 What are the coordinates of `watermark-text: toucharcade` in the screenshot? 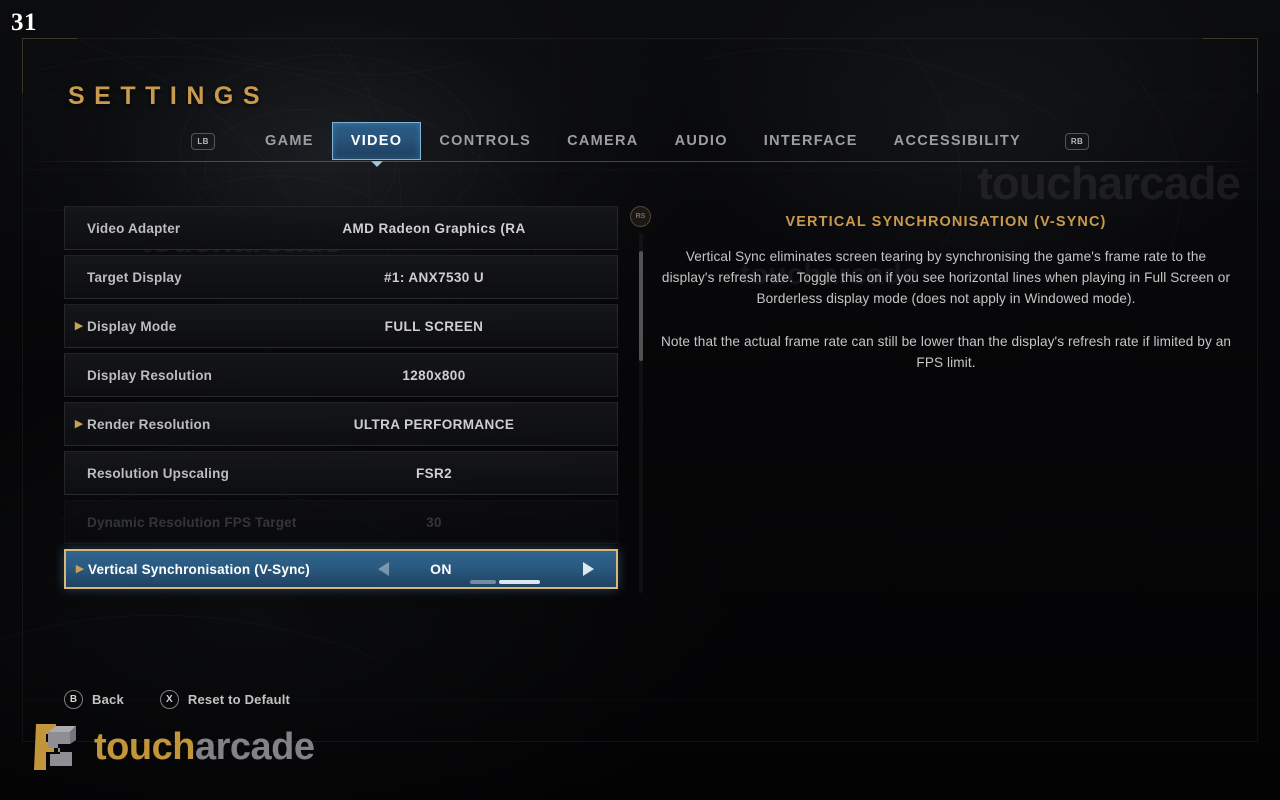 It's located at (204, 747).